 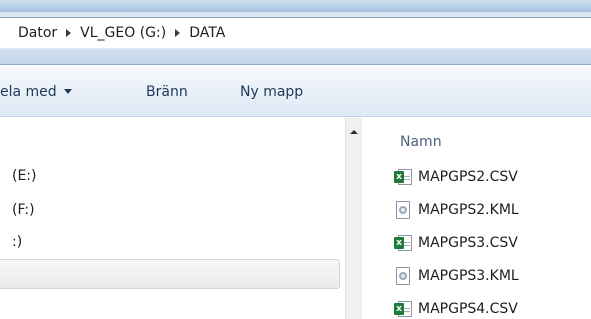 I want to click on scroll-up-button, so click(x=354, y=132).